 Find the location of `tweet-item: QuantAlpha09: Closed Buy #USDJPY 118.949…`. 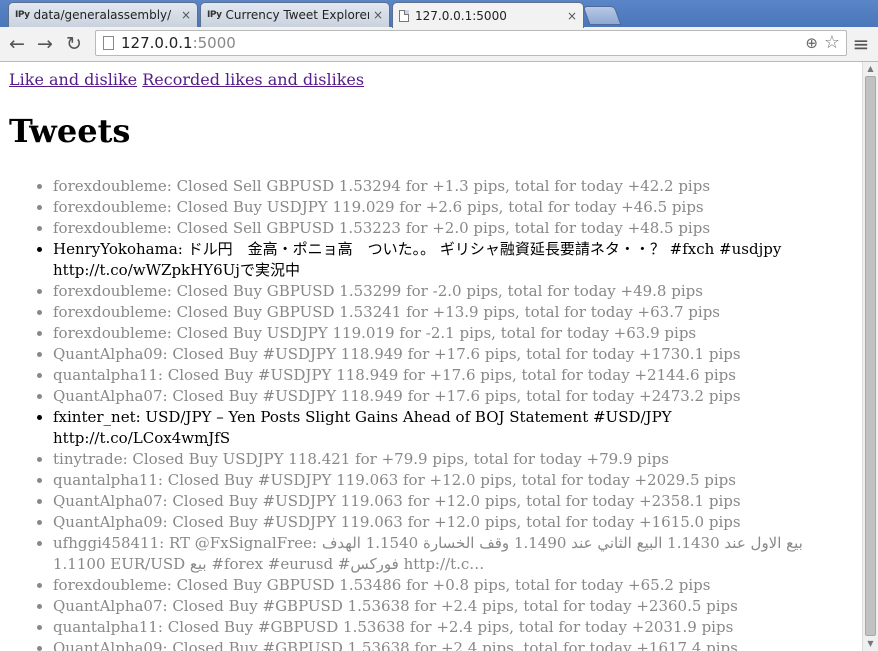

tweet-item: QuantAlpha09: Closed Buy #USDJPY 118.949… is located at coordinates (448, 354).